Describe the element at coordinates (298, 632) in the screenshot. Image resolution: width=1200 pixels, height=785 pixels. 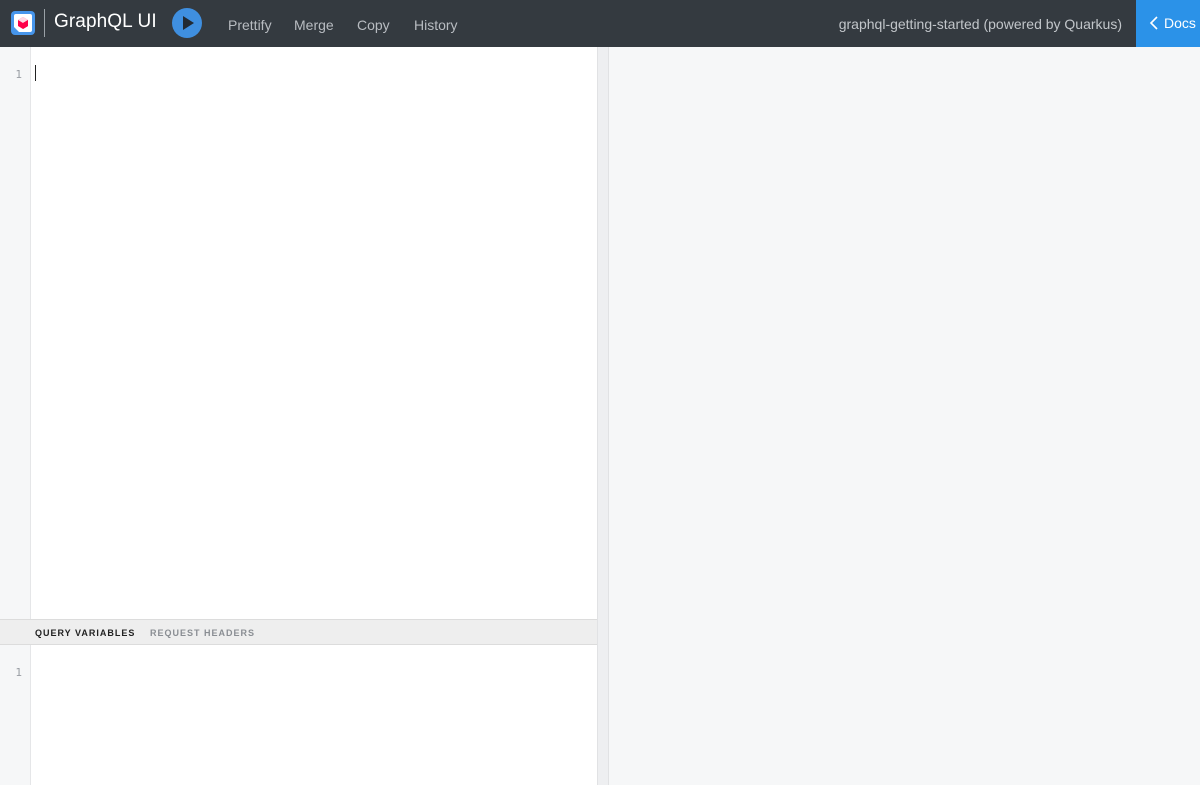
I see `variables-tab-bar: QUERY VARIABLES REQUEST HEADERS` at that location.